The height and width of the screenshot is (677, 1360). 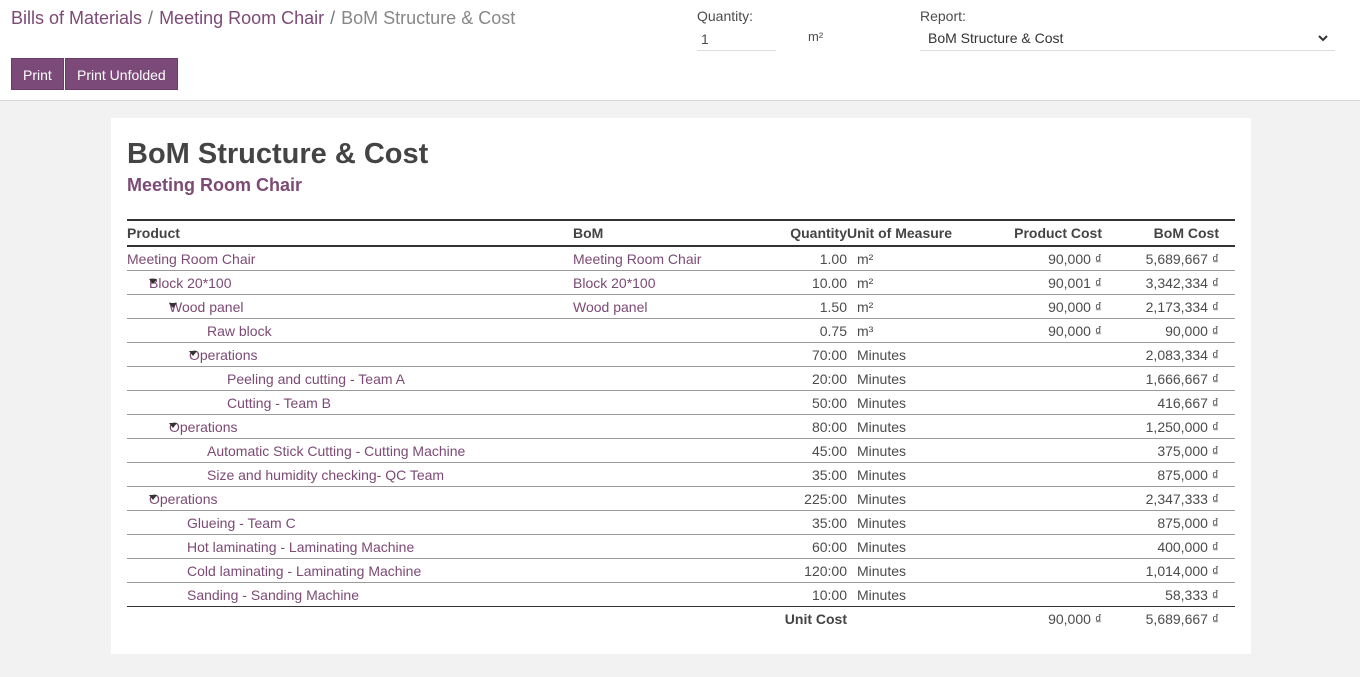 I want to click on row-product: Cutting - Team B, so click(x=279, y=403).